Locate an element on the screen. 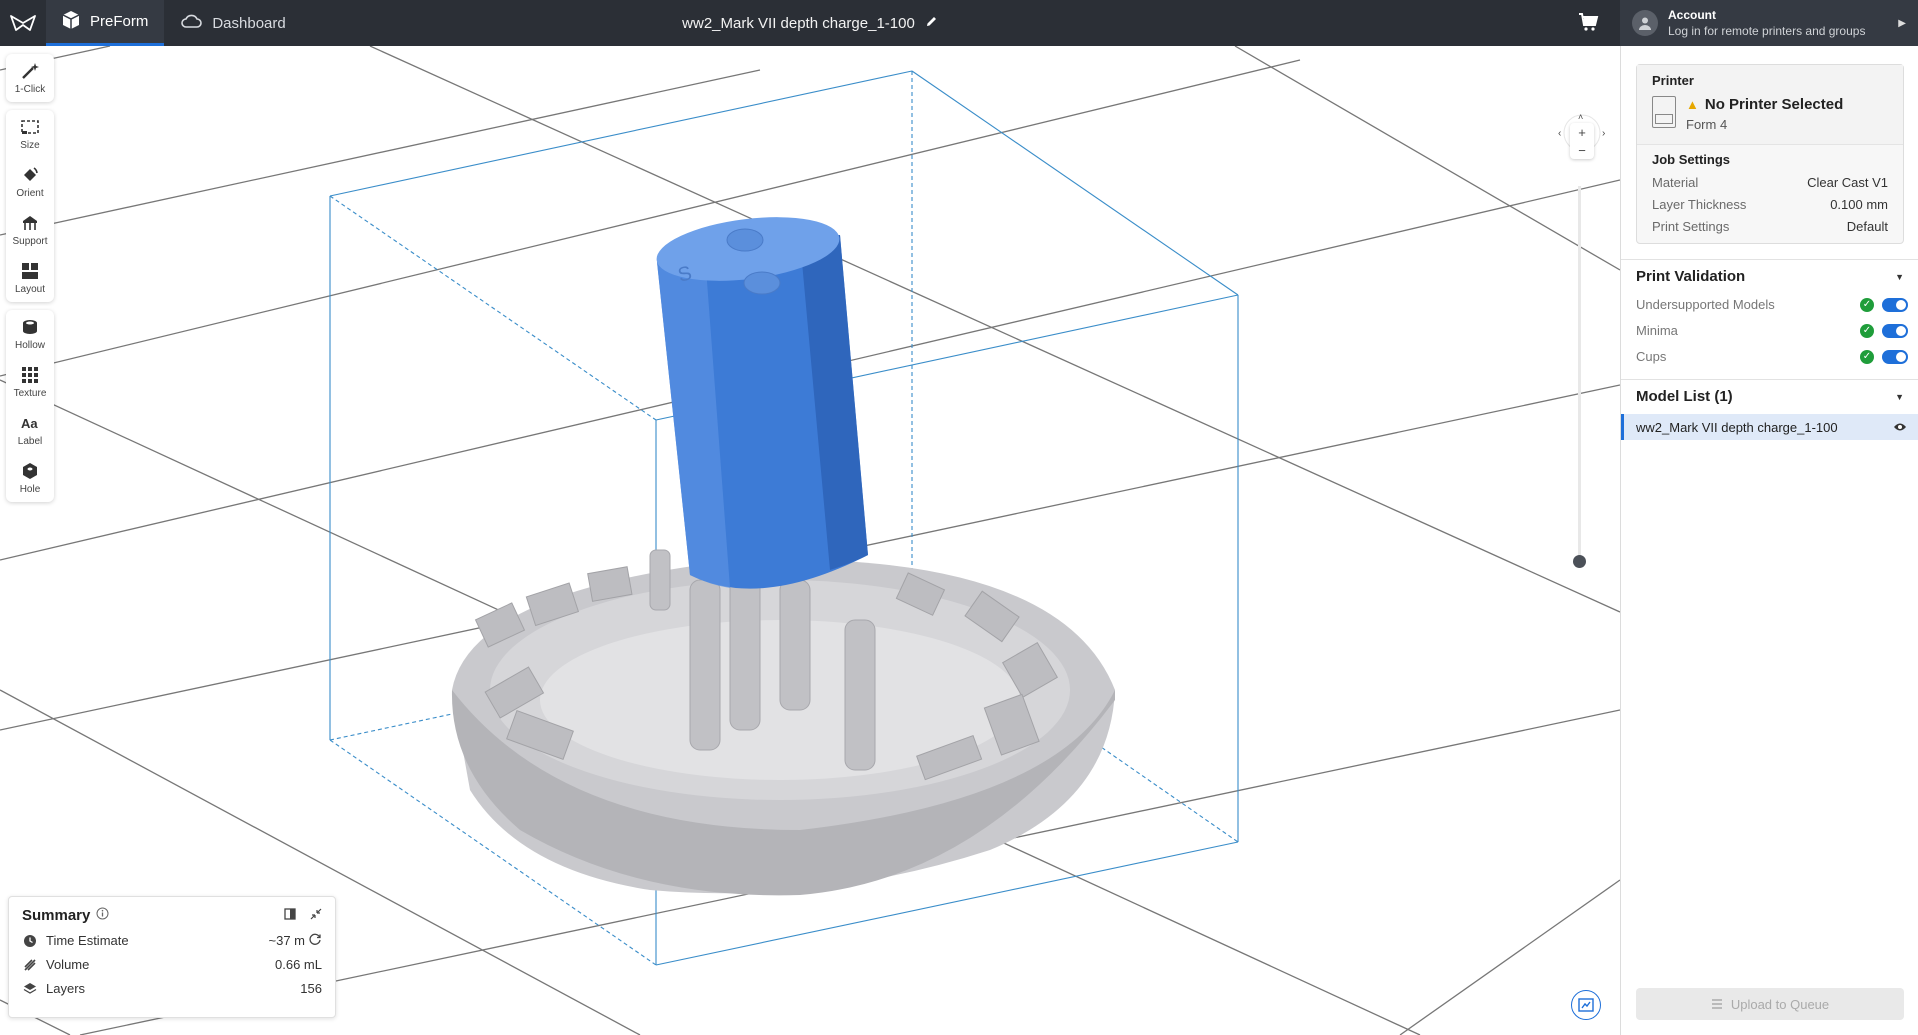  account-subtitle: Log in for remote printers and groups is located at coordinates (1767, 31).